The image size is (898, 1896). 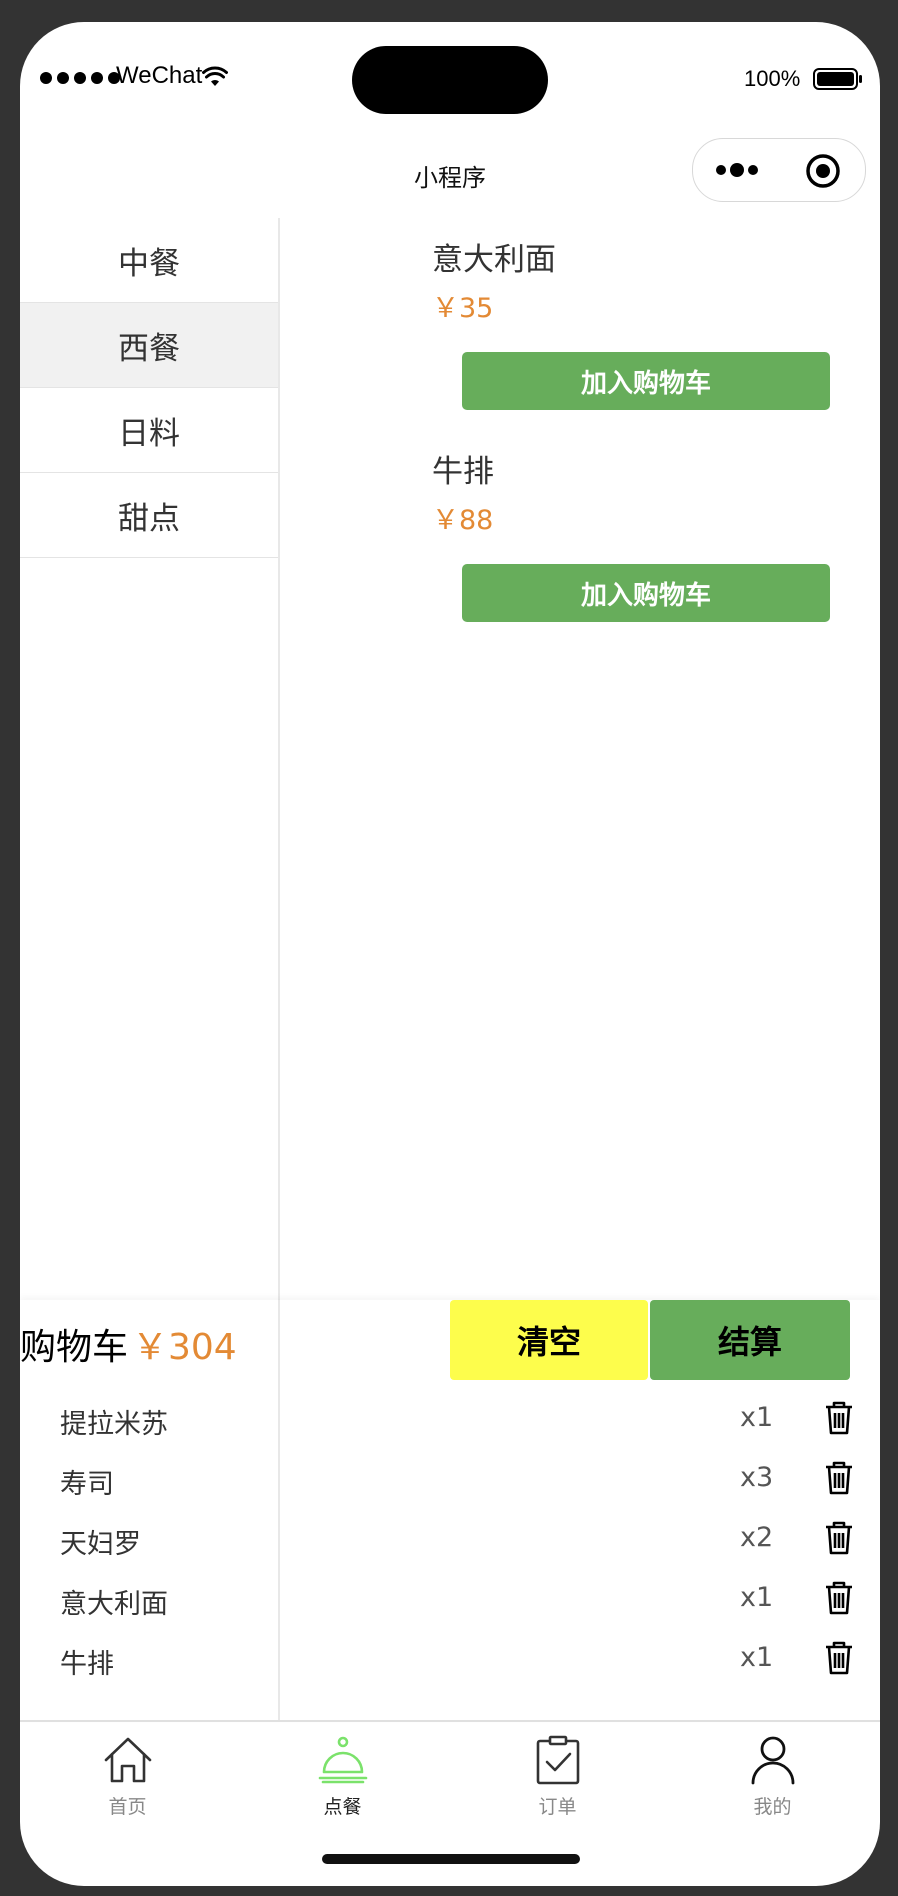 What do you see at coordinates (773, 1760) in the screenshot?
I see `user-icon` at bounding box center [773, 1760].